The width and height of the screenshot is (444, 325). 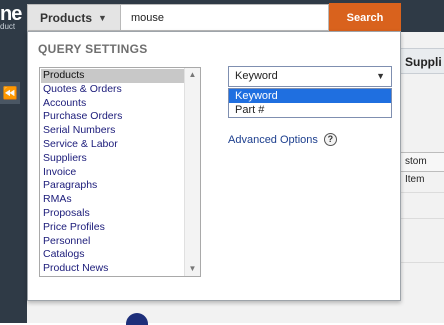 What do you see at coordinates (113, 200) in the screenshot?
I see `list-item: RMAs` at bounding box center [113, 200].